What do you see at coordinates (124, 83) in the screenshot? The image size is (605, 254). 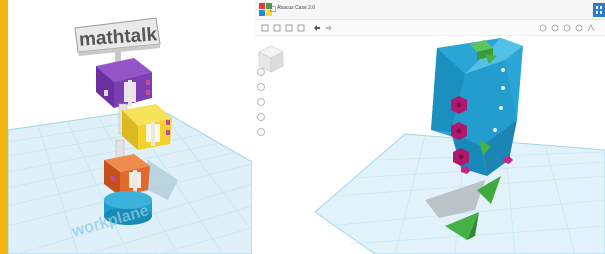 I see `purple-cube` at bounding box center [124, 83].